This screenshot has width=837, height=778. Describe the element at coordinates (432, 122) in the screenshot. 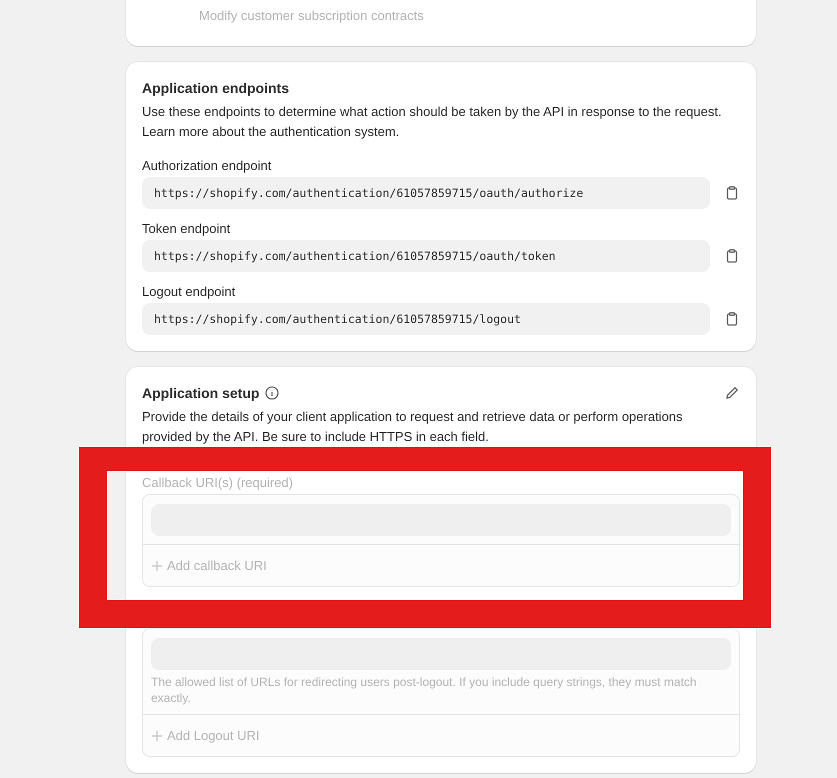

I see `section-description: Use these endpoints to determine what action should be taken by the API in response to the request. Learn more about the authentication system.` at that location.